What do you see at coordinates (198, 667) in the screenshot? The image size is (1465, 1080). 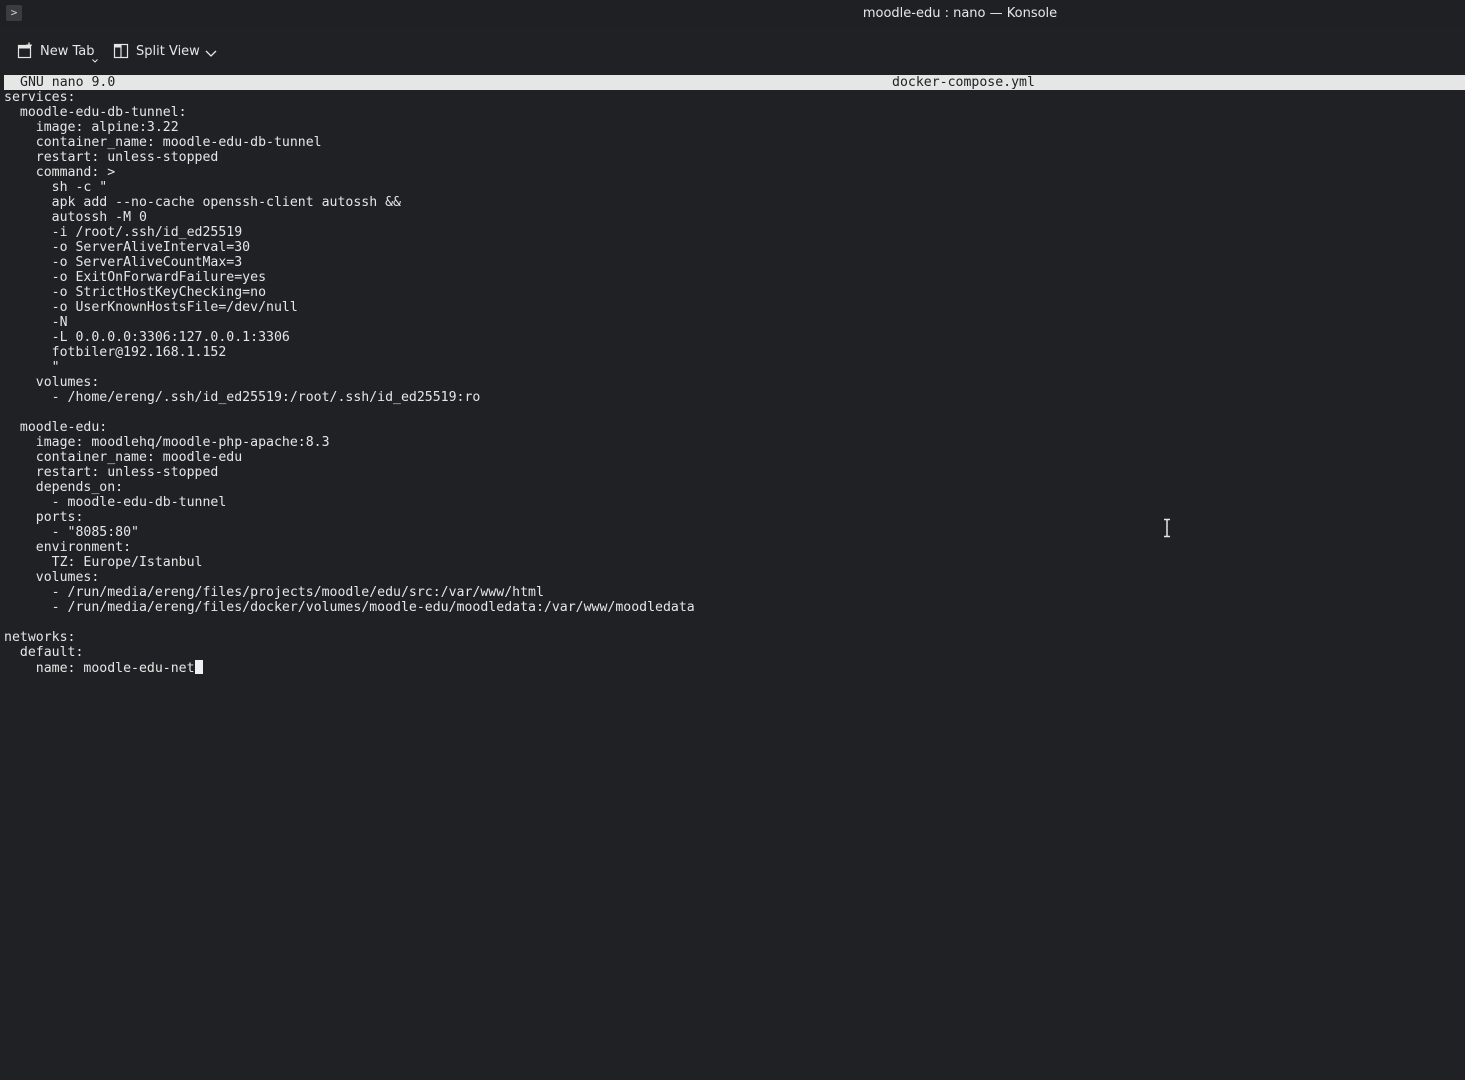 I see `text-cursor` at bounding box center [198, 667].